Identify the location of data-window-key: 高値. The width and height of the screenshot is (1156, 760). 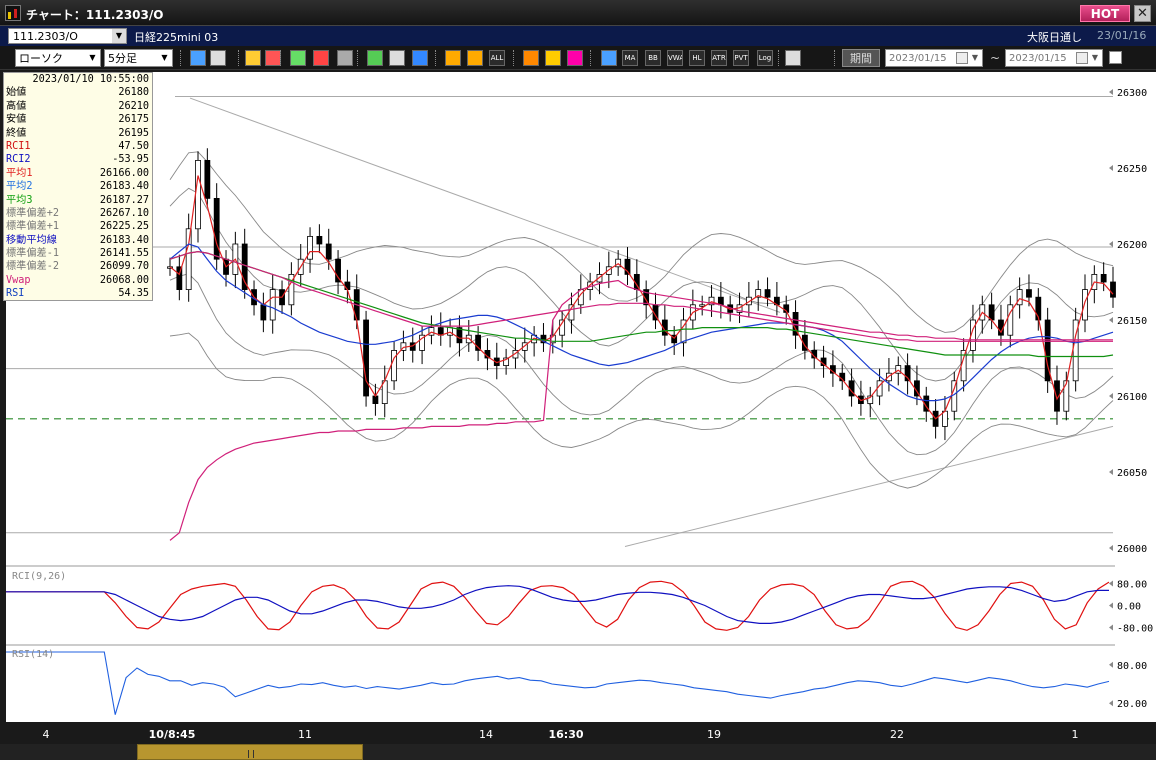
(16, 106).